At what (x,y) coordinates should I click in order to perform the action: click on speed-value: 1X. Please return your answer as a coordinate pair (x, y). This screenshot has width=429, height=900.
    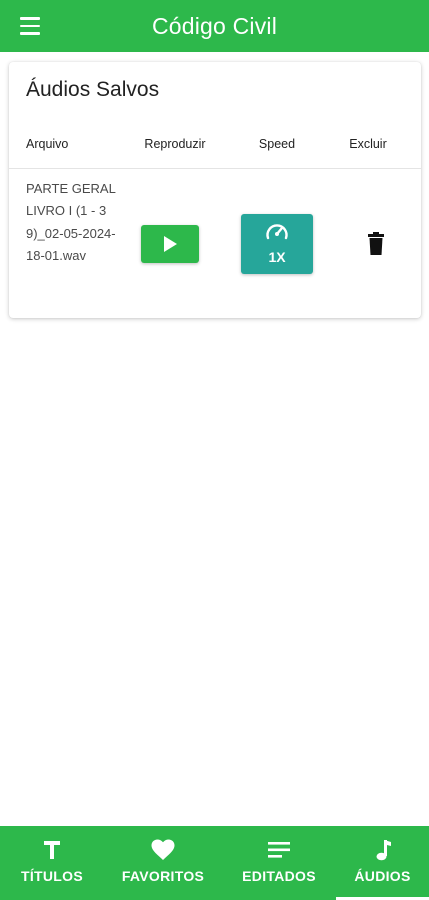
    Looking at the image, I should click on (277, 257).